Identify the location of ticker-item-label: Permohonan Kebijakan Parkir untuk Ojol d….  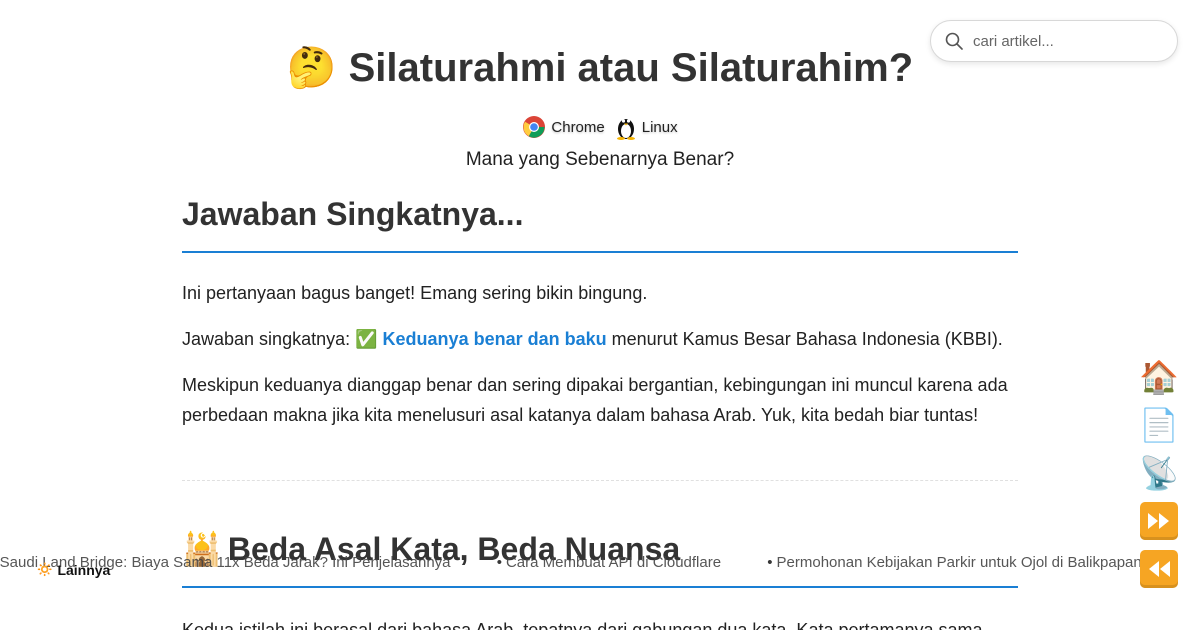
(959, 562).